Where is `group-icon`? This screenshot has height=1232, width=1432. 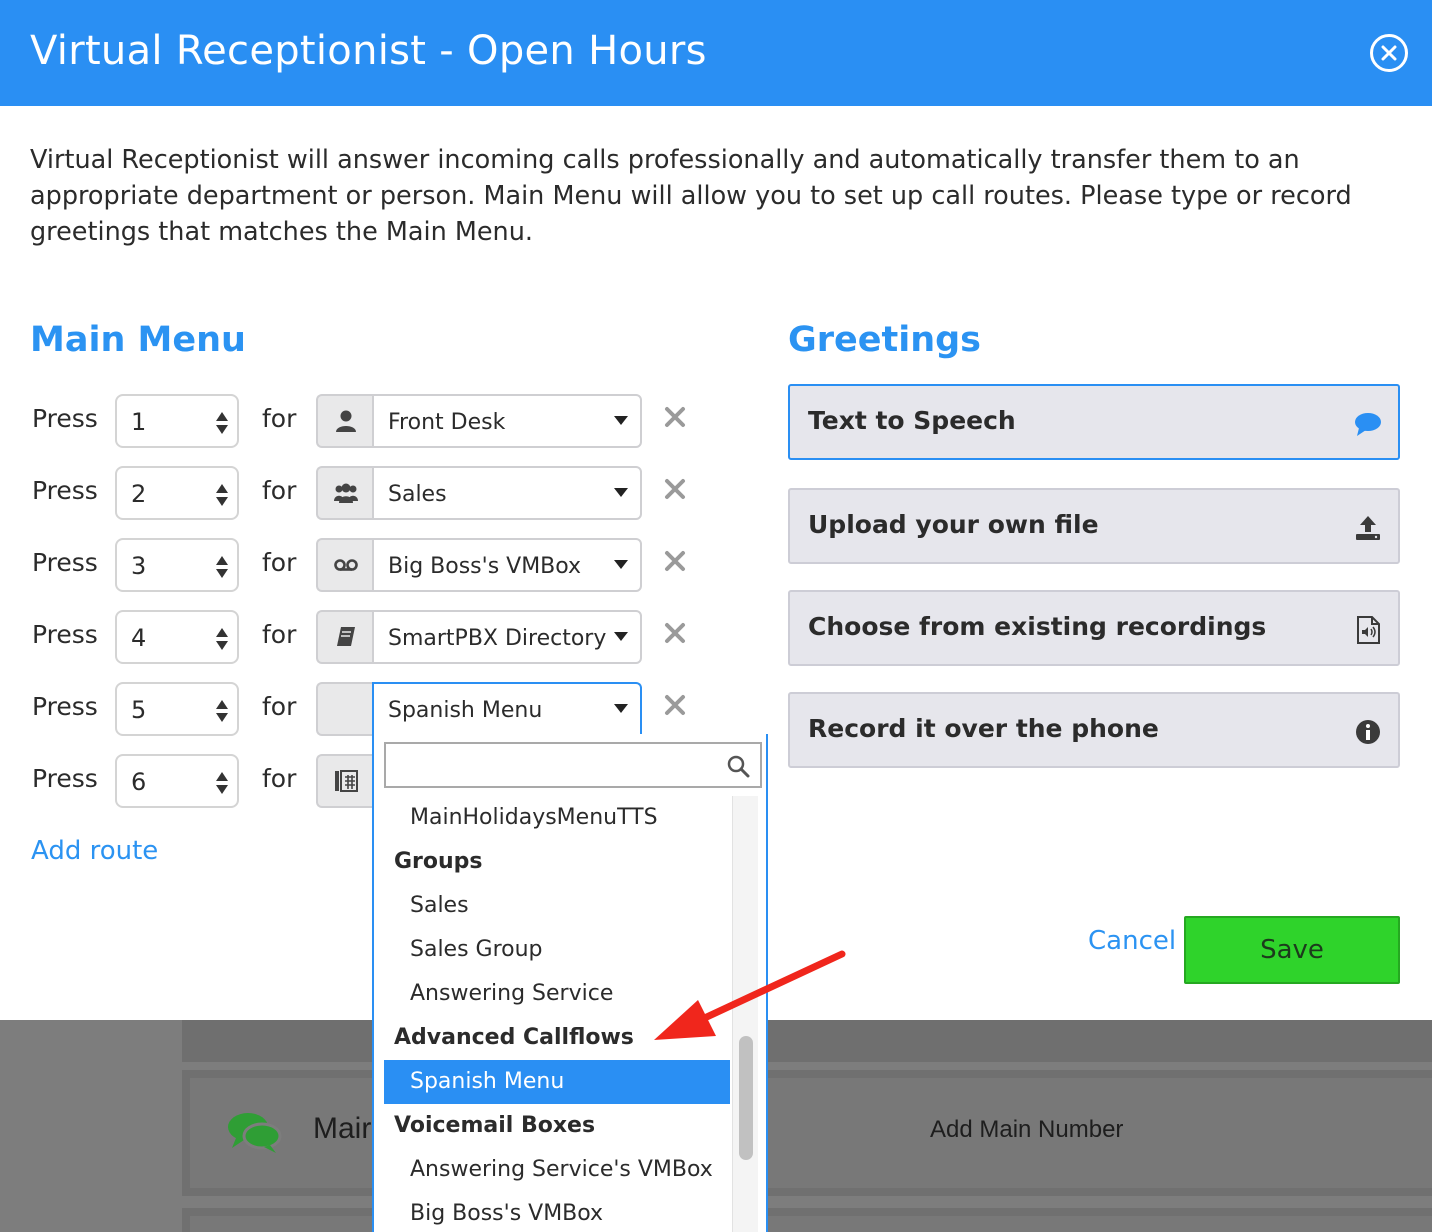 group-icon is located at coordinates (346, 493).